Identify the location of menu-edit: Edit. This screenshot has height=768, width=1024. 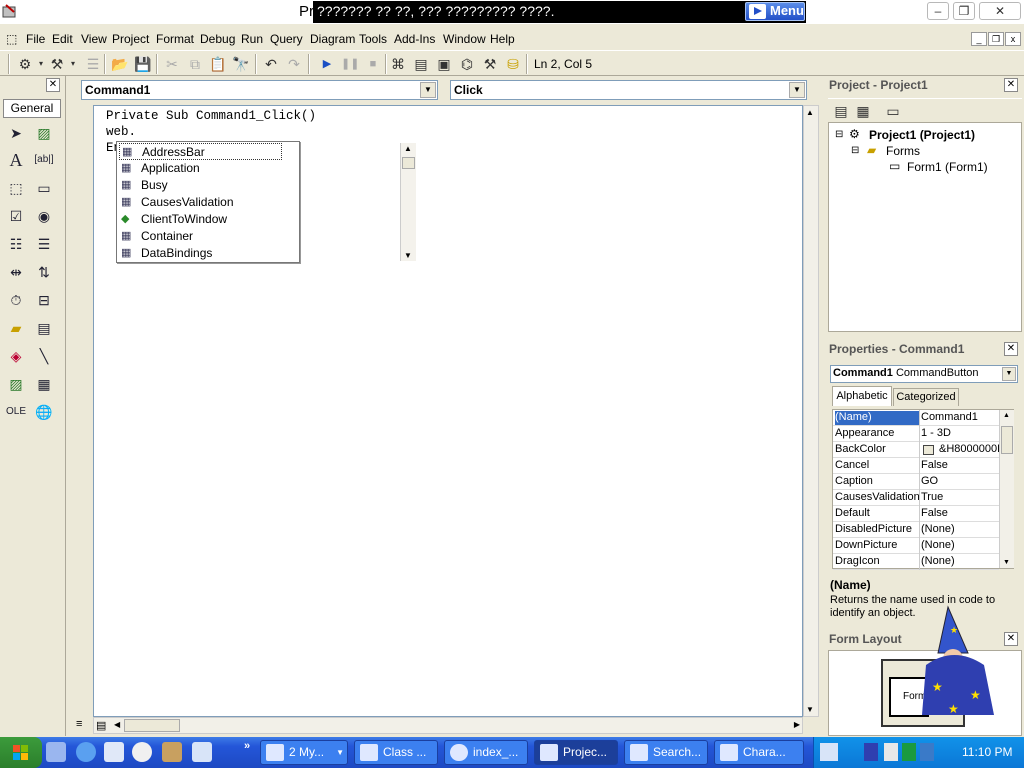
(62, 39).